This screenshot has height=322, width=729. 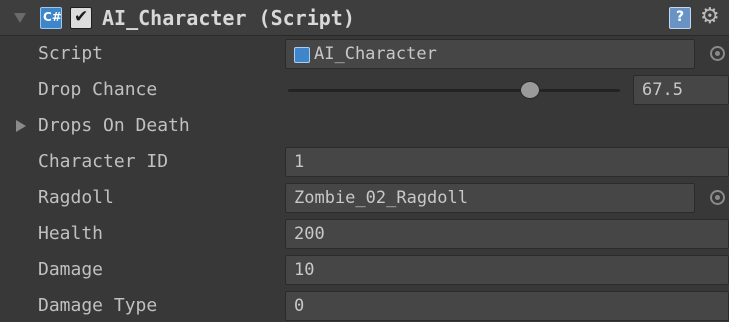 What do you see at coordinates (375, 54) in the screenshot?
I see `script-value: AI_Character` at bounding box center [375, 54].